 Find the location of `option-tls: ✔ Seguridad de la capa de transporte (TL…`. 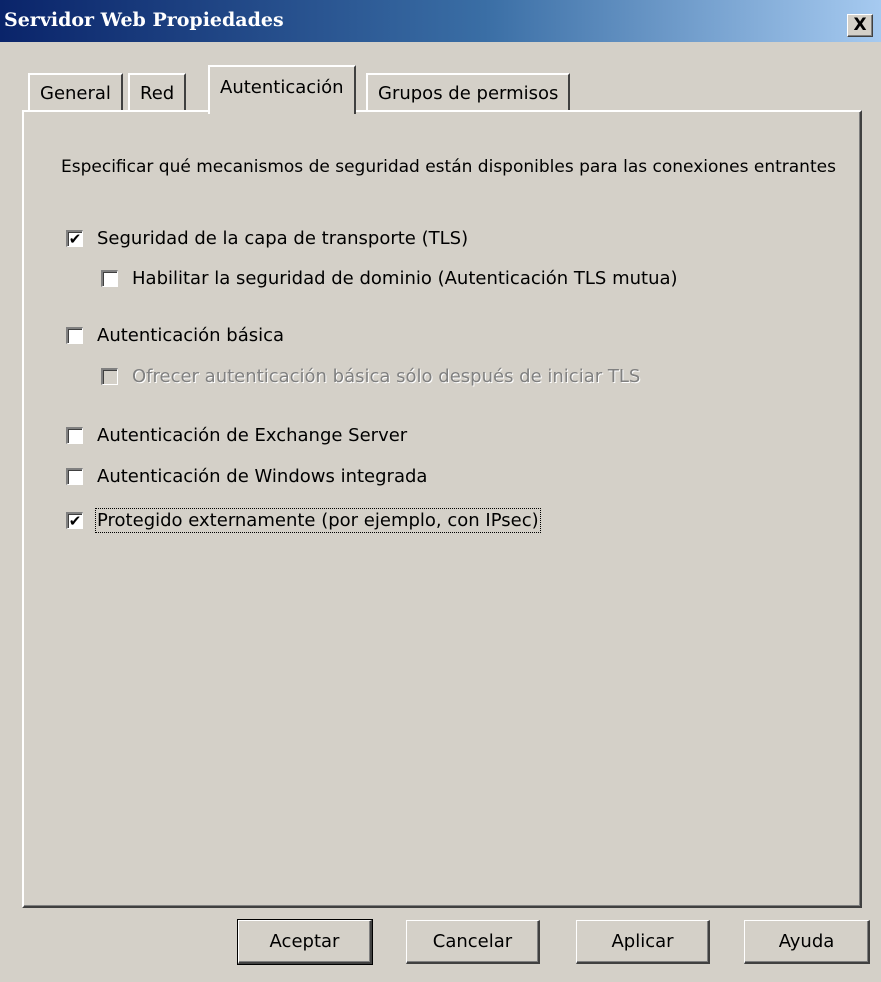

option-tls: ✔ Seguridad de la capa de transporte (TL… is located at coordinates (267, 238).